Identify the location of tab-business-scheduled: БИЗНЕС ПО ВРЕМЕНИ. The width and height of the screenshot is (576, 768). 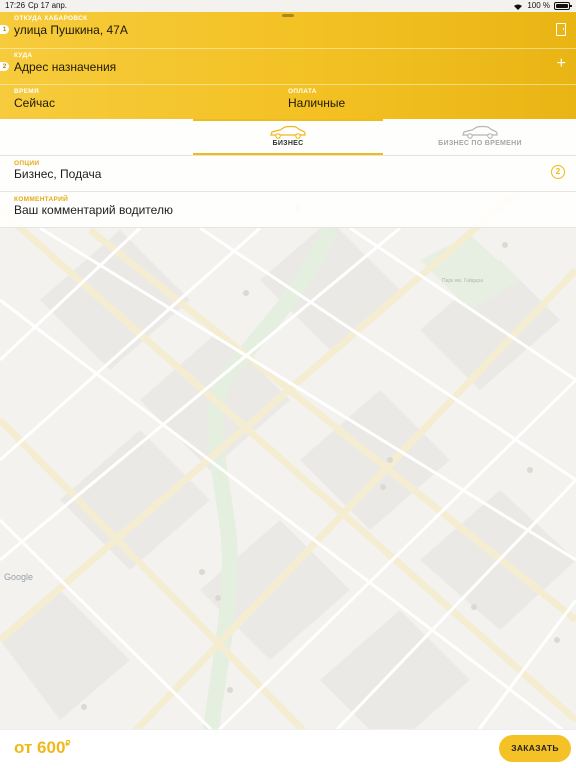
(480, 137).